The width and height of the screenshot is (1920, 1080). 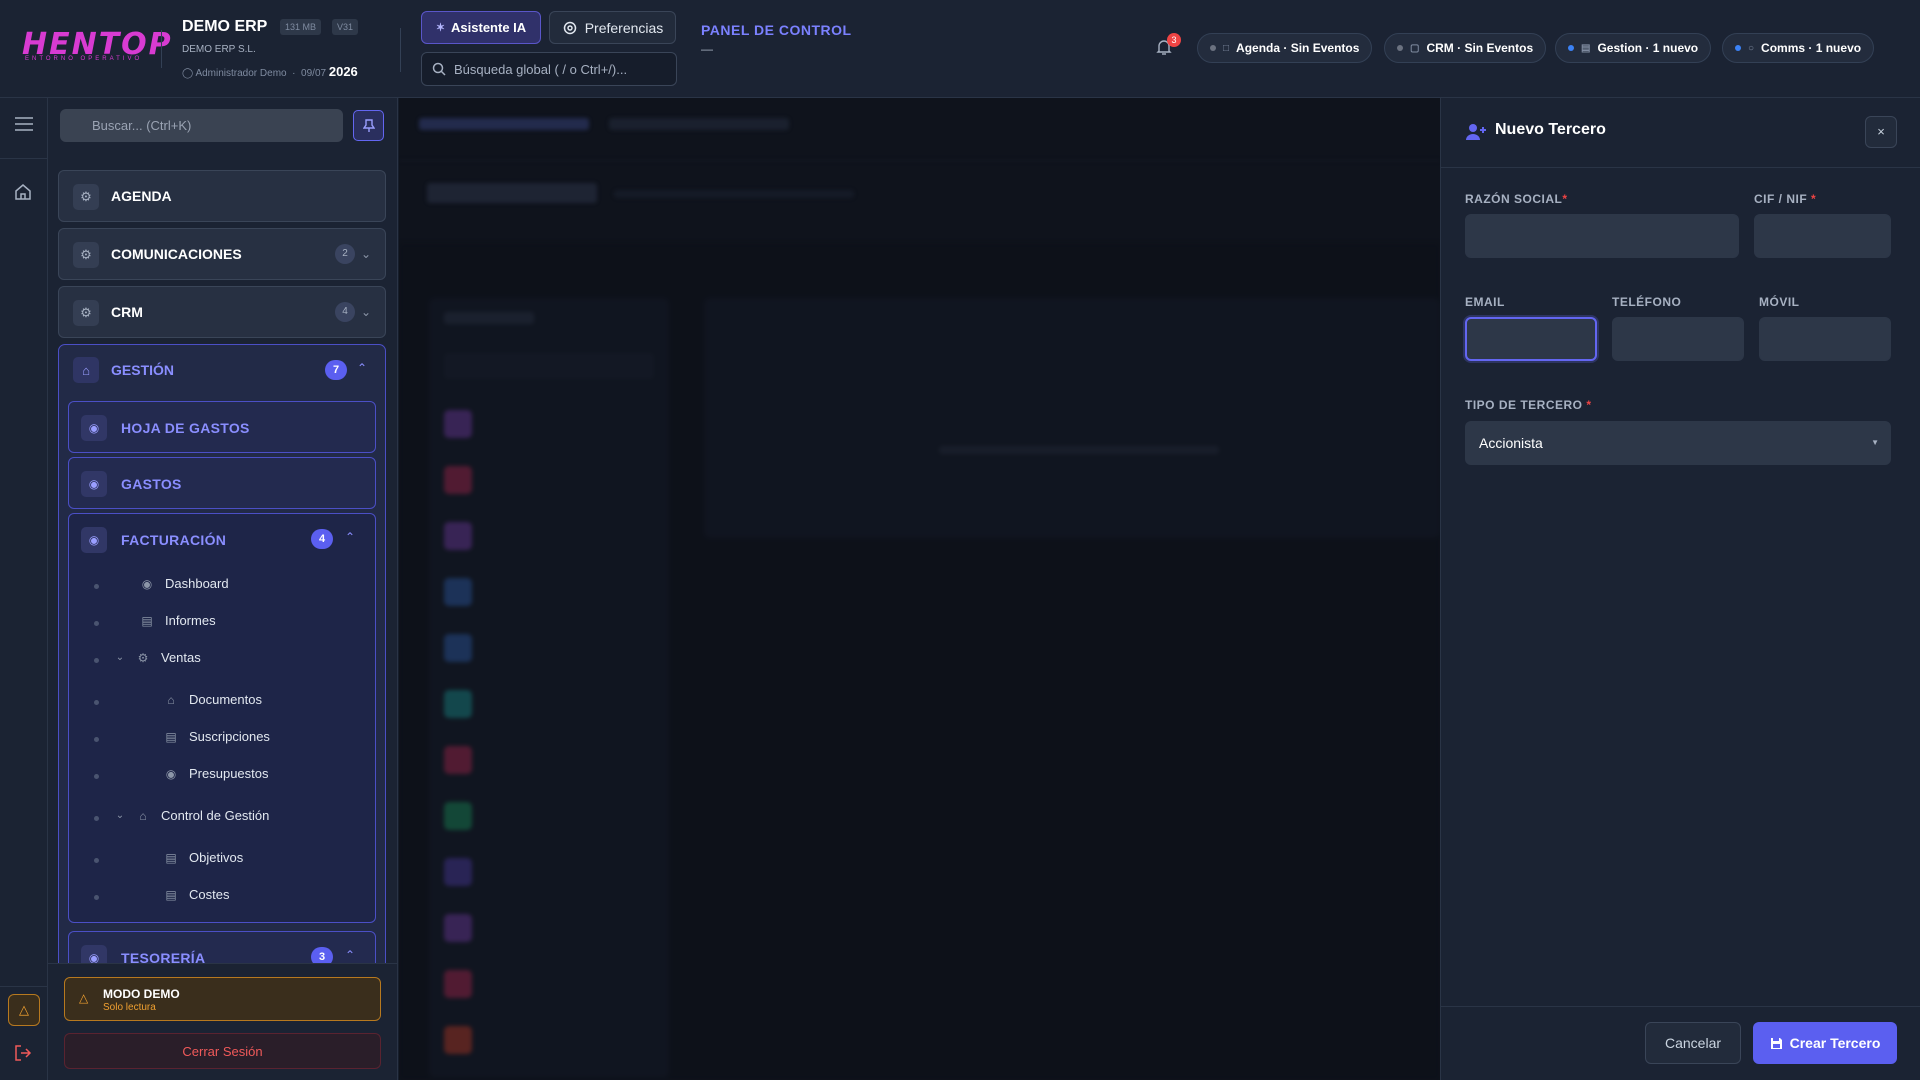 What do you see at coordinates (23, 192) in the screenshot?
I see `home-icon` at bounding box center [23, 192].